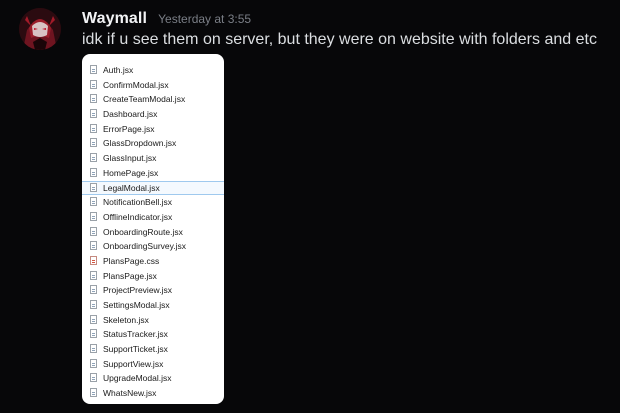 The image size is (620, 413). Describe the element at coordinates (129, 128) in the screenshot. I see `file-name: ErrorPage.jsx` at that location.